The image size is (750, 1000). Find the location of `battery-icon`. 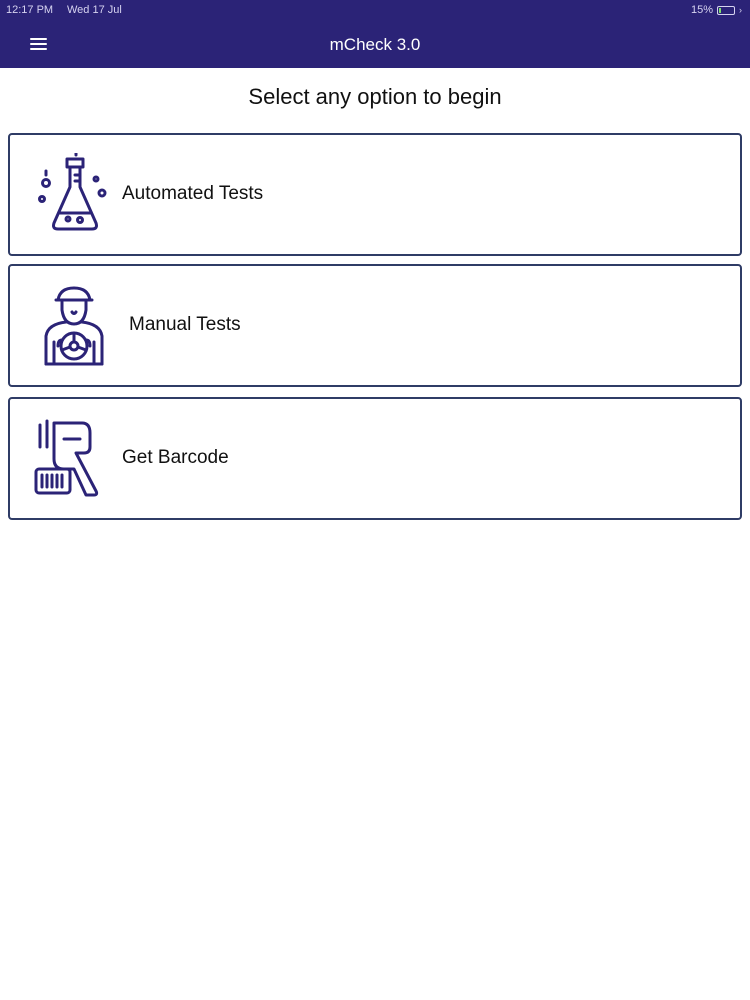

battery-icon is located at coordinates (726, 10).